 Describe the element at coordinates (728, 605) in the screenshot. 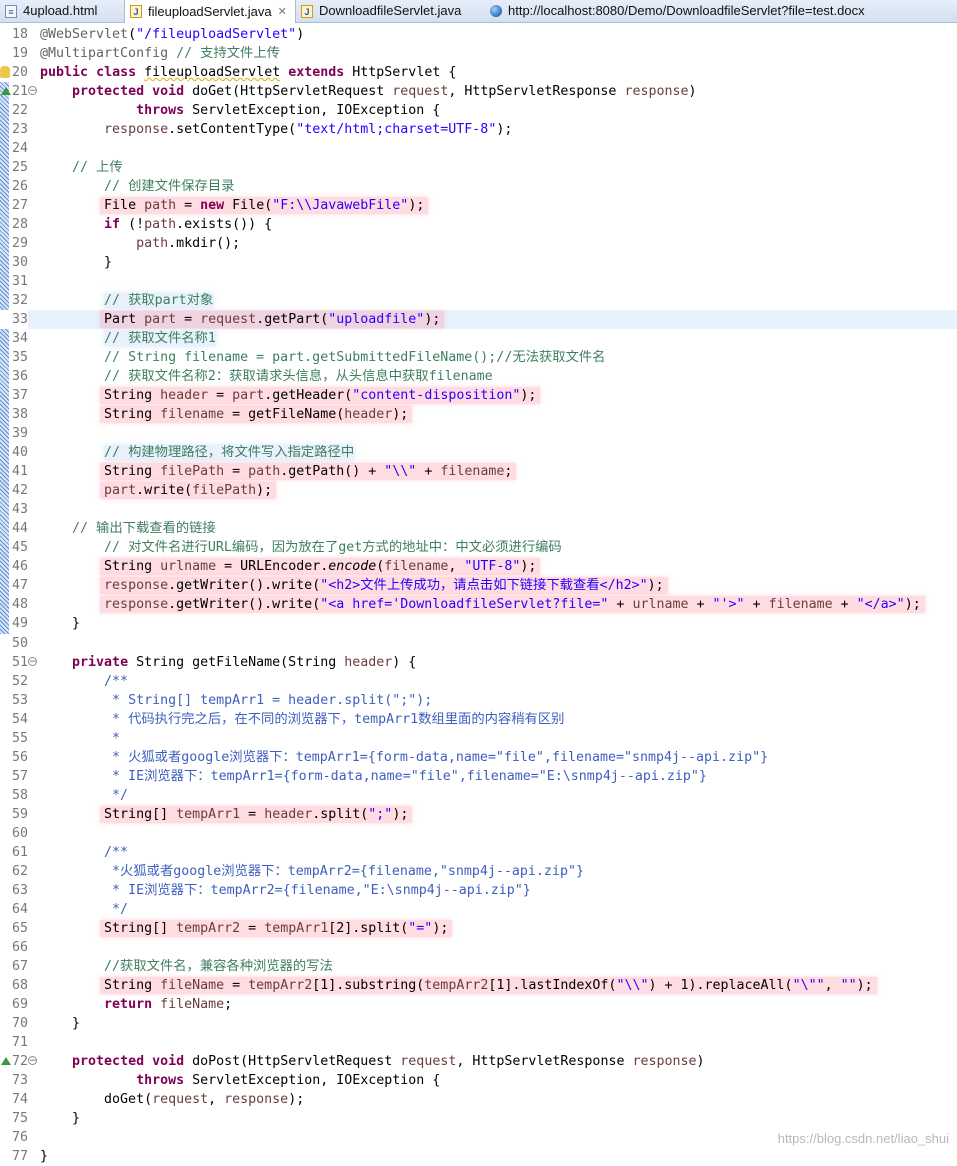

I see `code-token: "'>"` at that location.